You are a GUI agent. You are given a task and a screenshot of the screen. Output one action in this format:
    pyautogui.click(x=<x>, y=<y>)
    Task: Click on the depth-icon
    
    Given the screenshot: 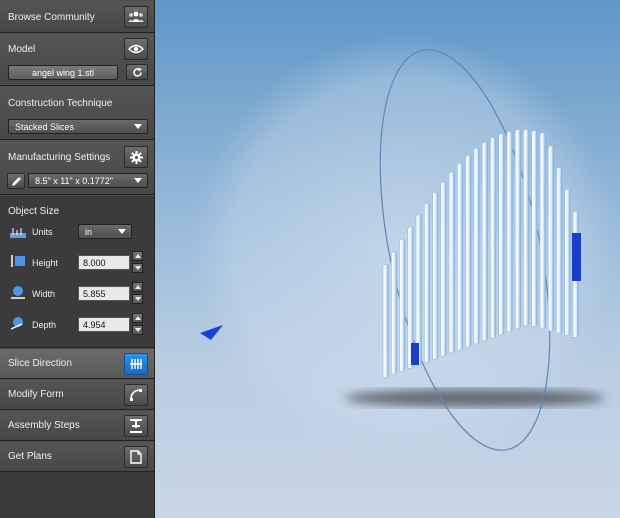 What is the action you would take?
    pyautogui.click(x=16, y=323)
    